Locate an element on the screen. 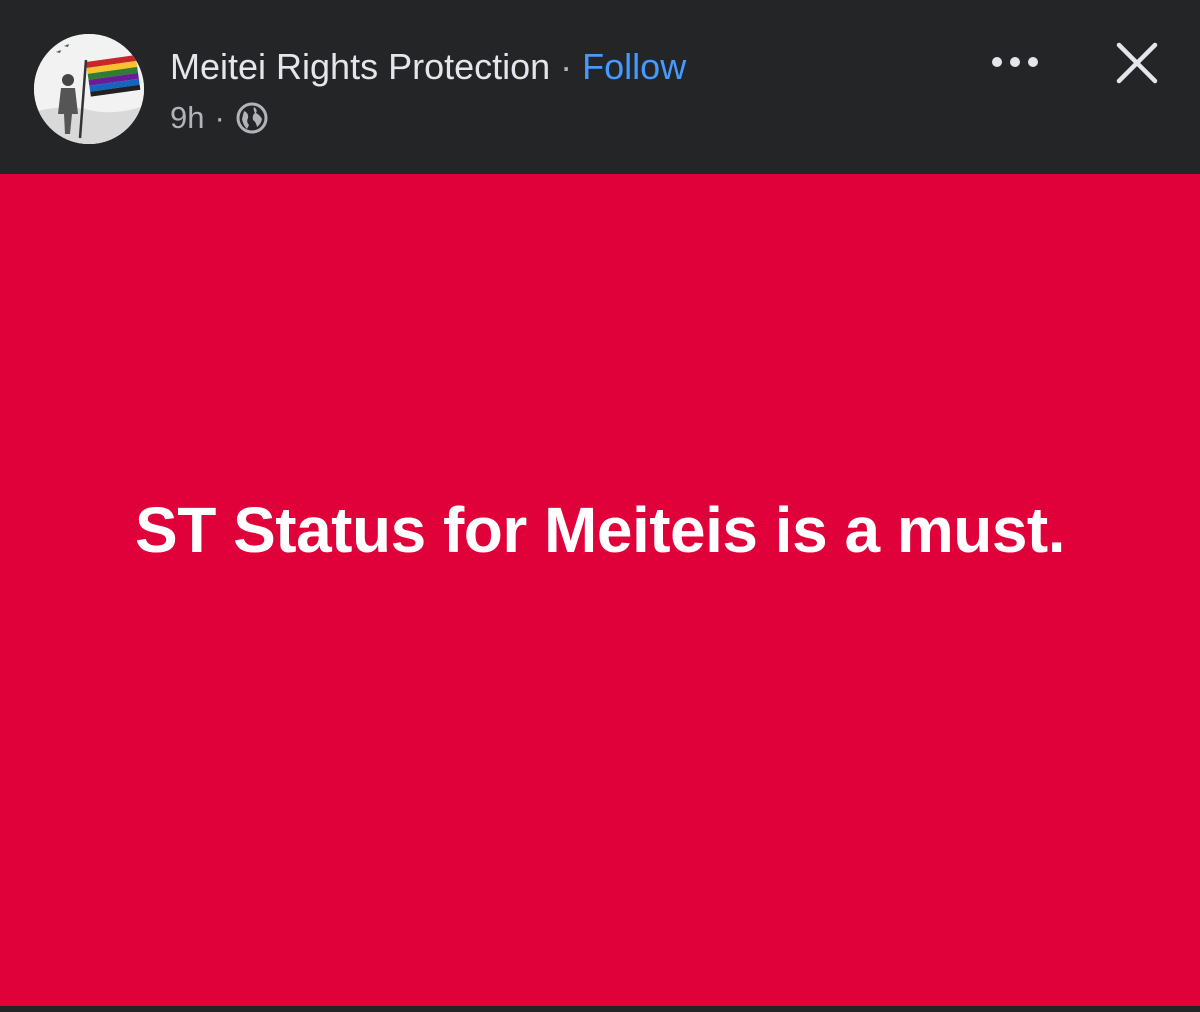  more-horizontal-icon is located at coordinates (1015, 62).